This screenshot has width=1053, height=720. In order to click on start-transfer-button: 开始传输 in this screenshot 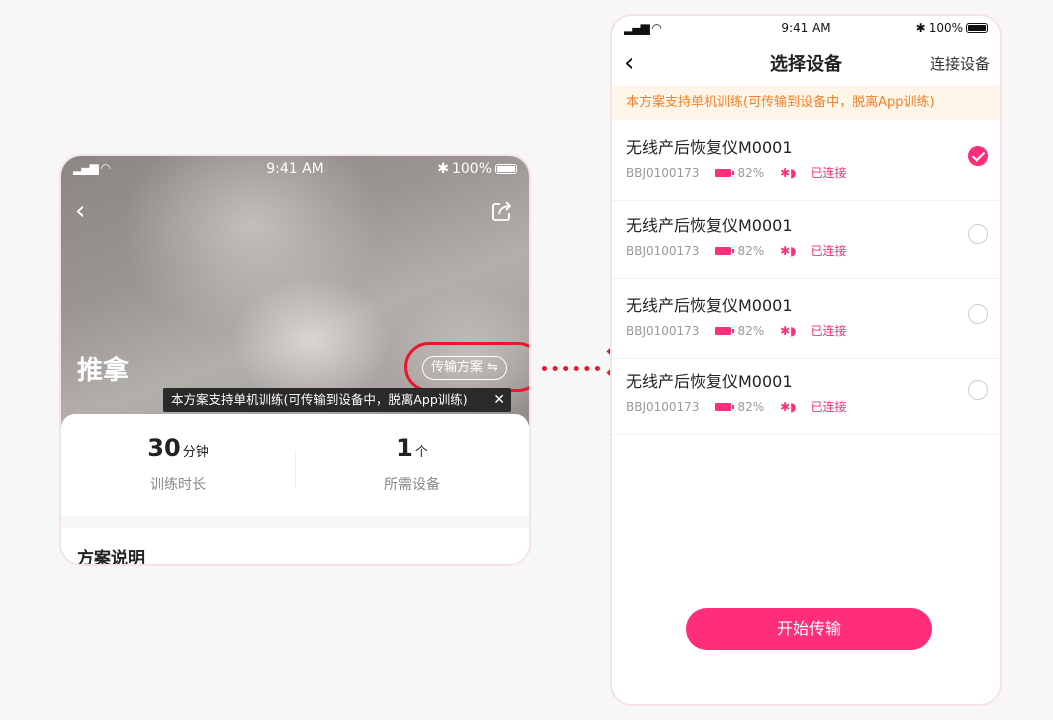, I will do `click(809, 629)`.